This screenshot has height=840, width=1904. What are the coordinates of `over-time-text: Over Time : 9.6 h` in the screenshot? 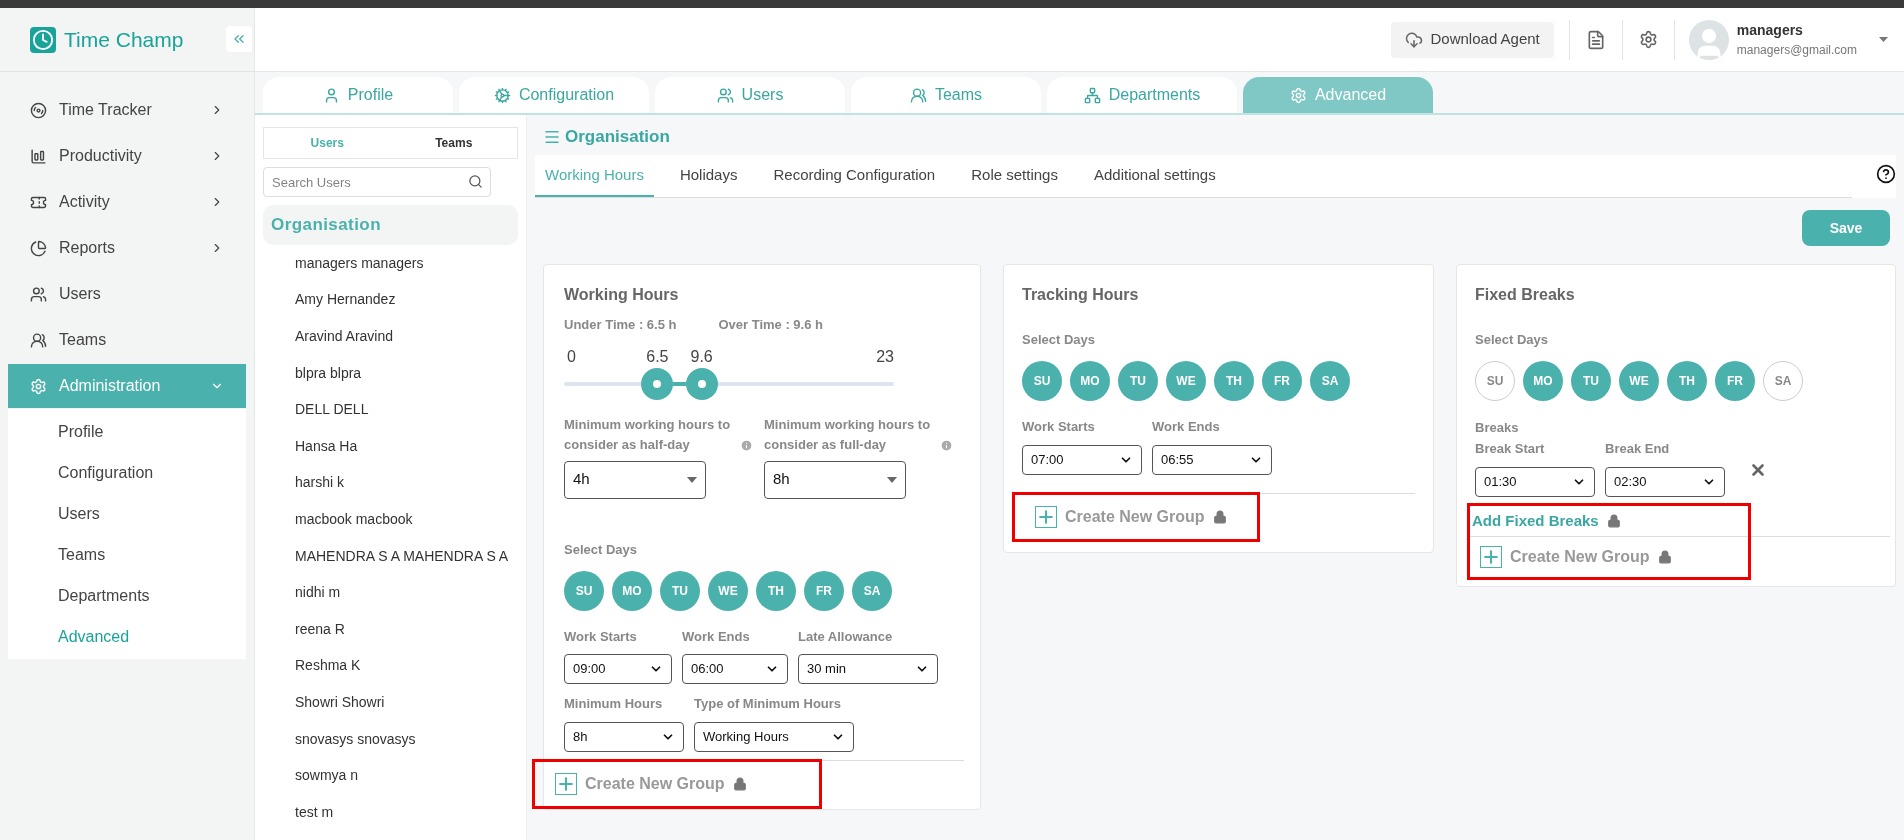 It's located at (770, 325).